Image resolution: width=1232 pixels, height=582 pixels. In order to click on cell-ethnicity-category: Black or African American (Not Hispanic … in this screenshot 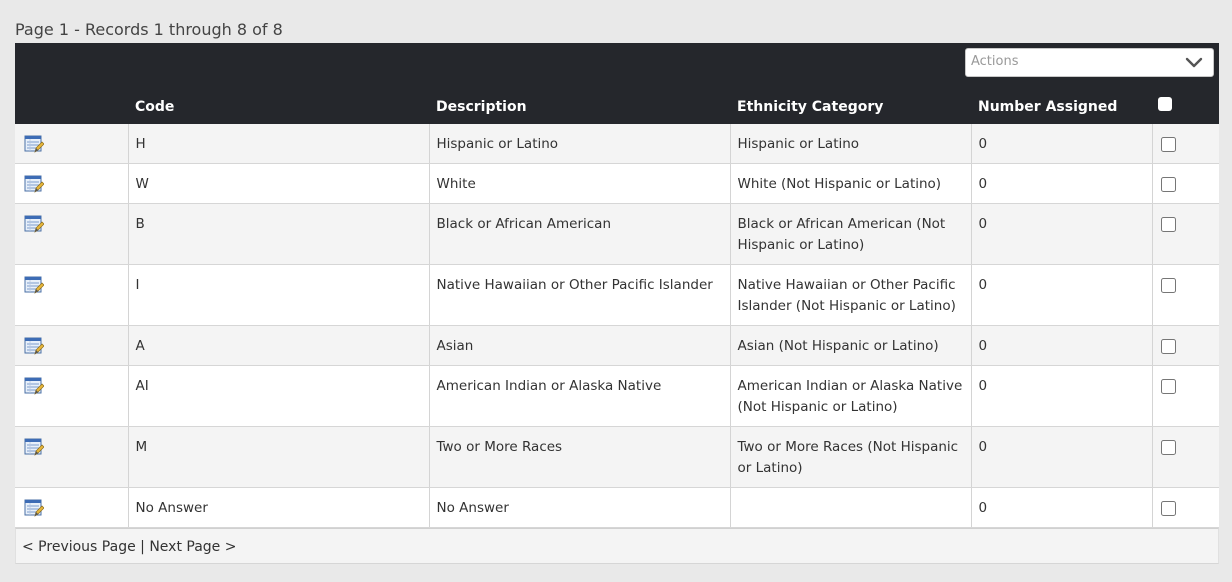, I will do `click(851, 234)`.